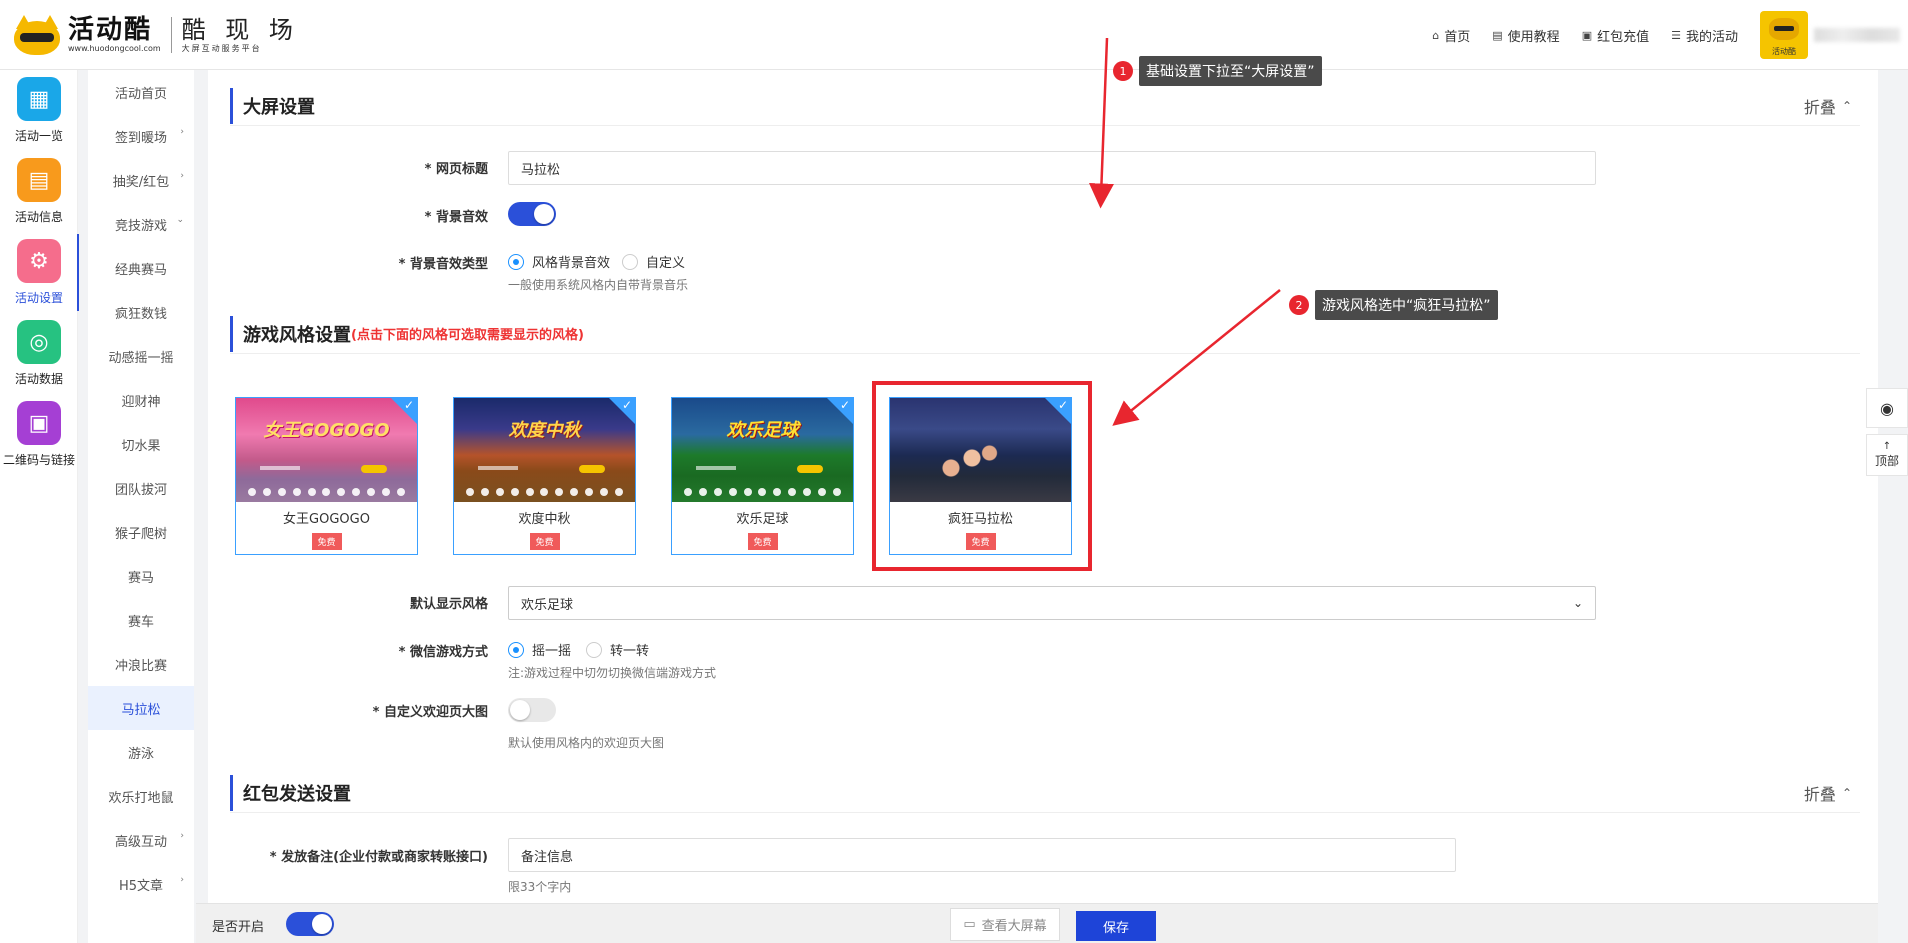 The height and width of the screenshot is (943, 1908). What do you see at coordinates (598, 285) in the screenshot?
I see `bg-sound-tip: 一般使用系统风格内自带背景音乐` at bounding box center [598, 285].